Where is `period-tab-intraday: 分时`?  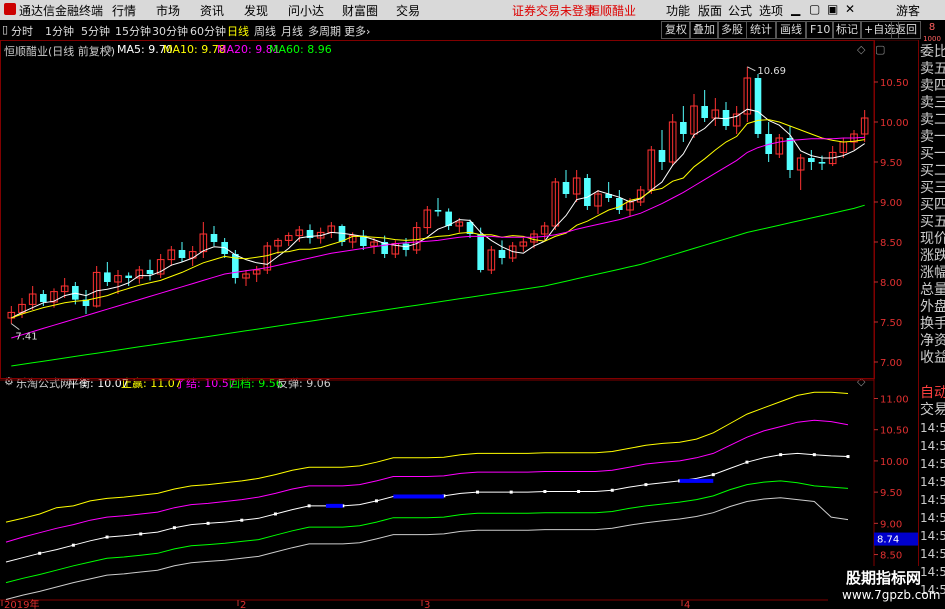 period-tab-intraday: 分时 is located at coordinates (22, 31).